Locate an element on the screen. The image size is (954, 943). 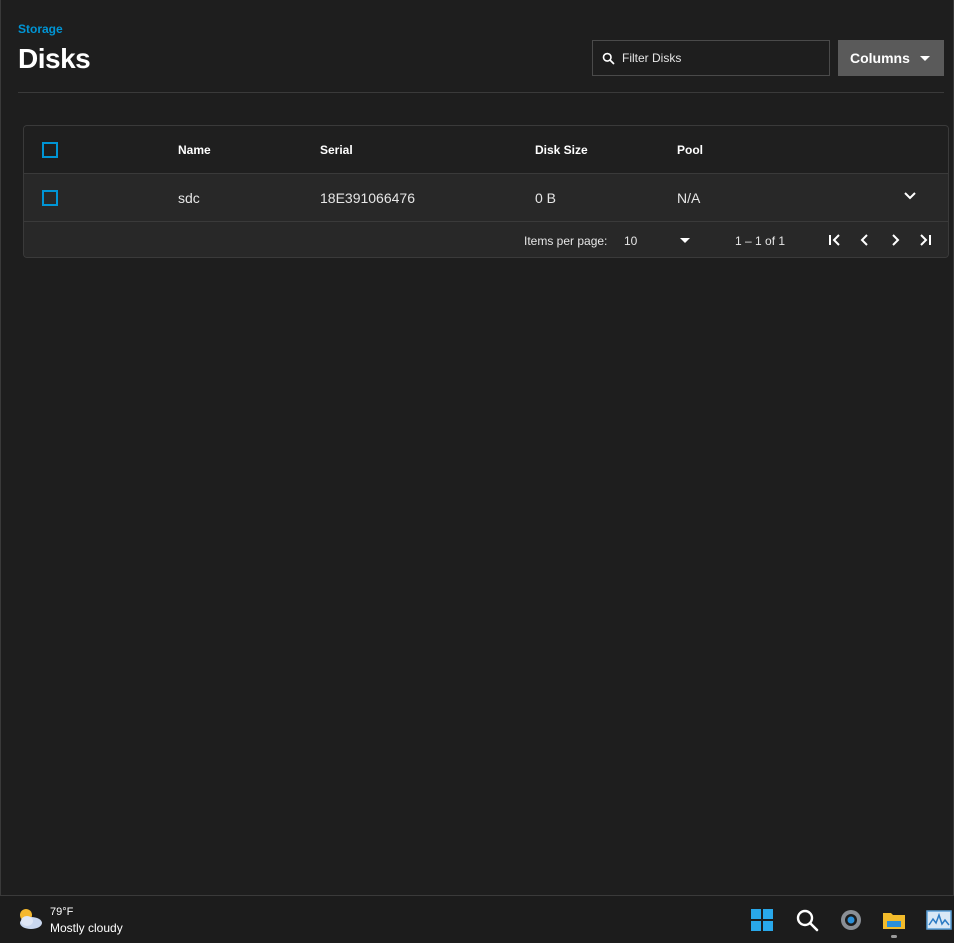
page-range-label: 1 – 1 of 1 is located at coordinates (760, 241).